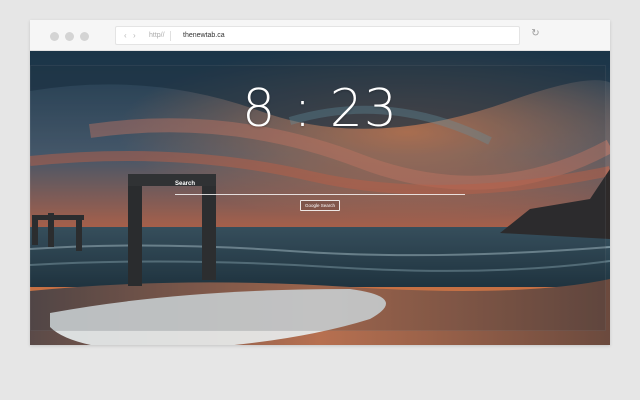  What do you see at coordinates (134, 36) in the screenshot?
I see `chevron-right-icon: ›` at bounding box center [134, 36].